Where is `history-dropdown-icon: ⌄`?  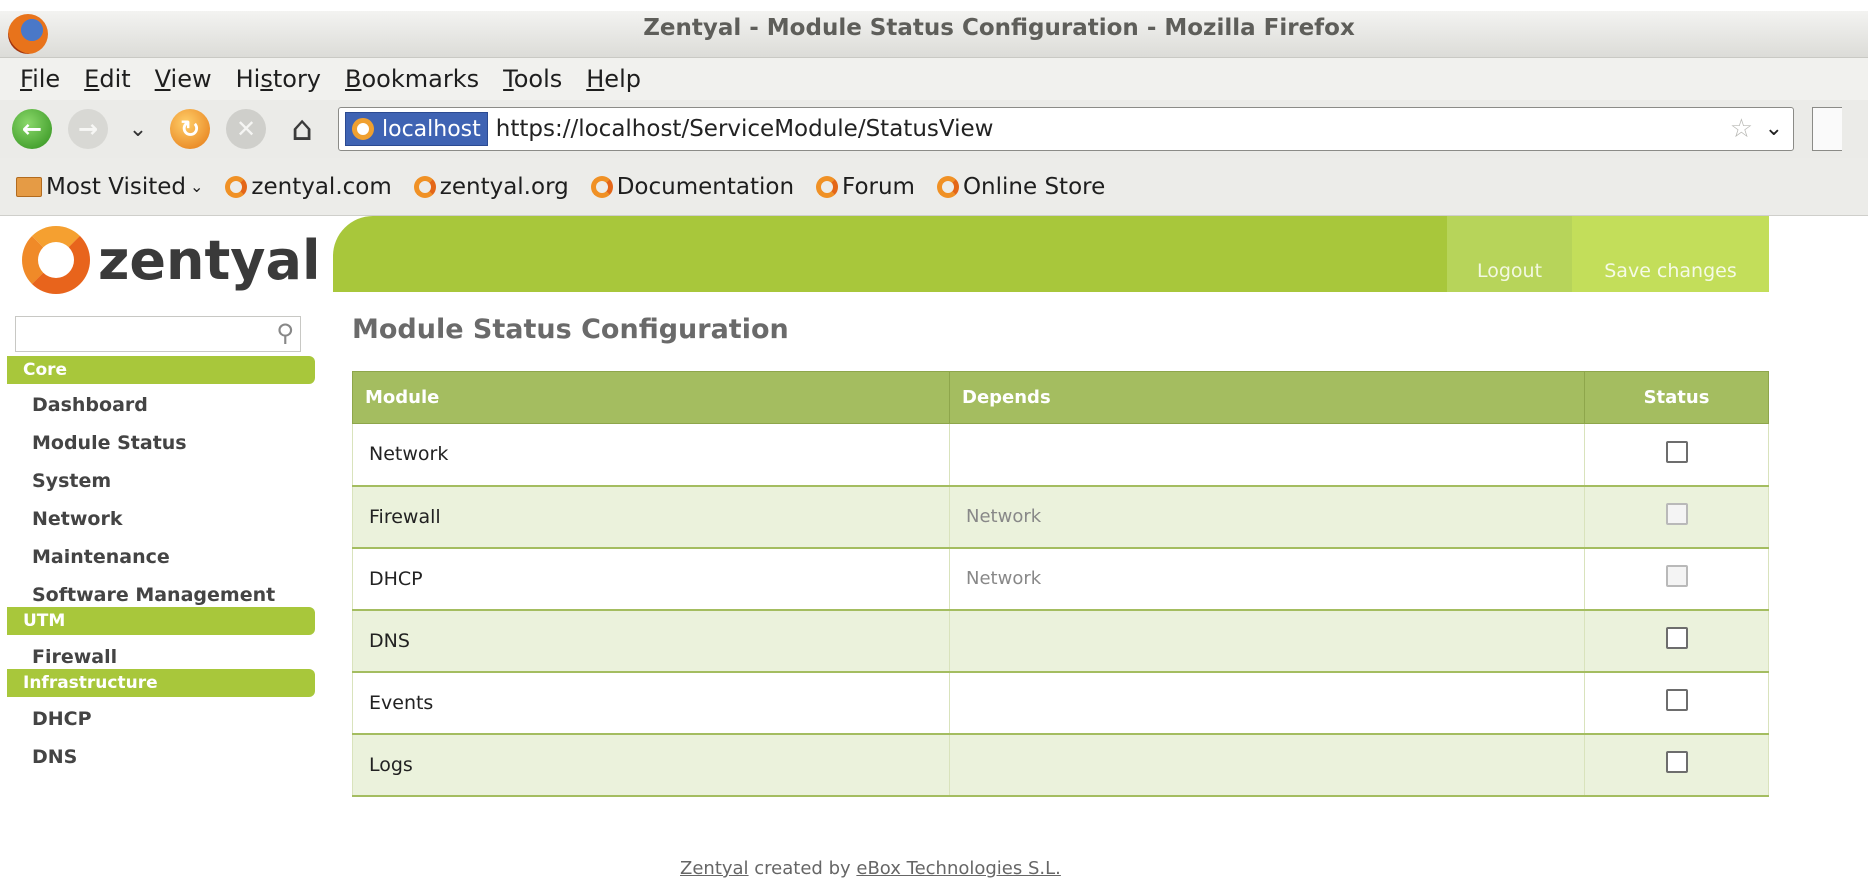 history-dropdown-icon: ⌄ is located at coordinates (138, 129).